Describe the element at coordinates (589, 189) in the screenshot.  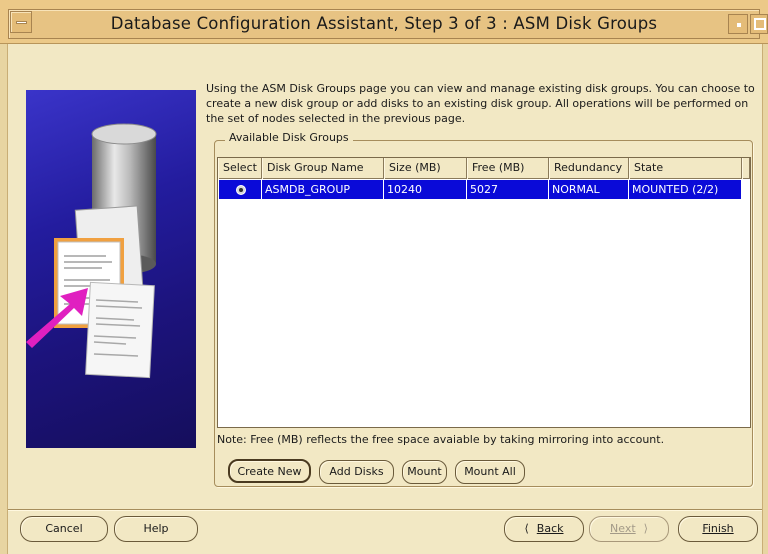
I see `cell-redundancy: NORMAL` at that location.